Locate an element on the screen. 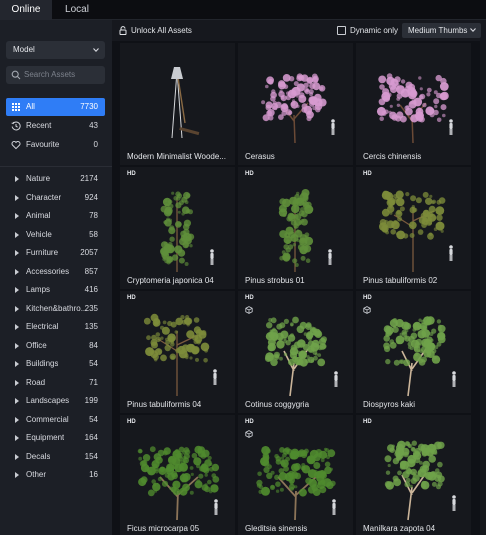  category-item: Furniture 2057 is located at coordinates (55, 253).